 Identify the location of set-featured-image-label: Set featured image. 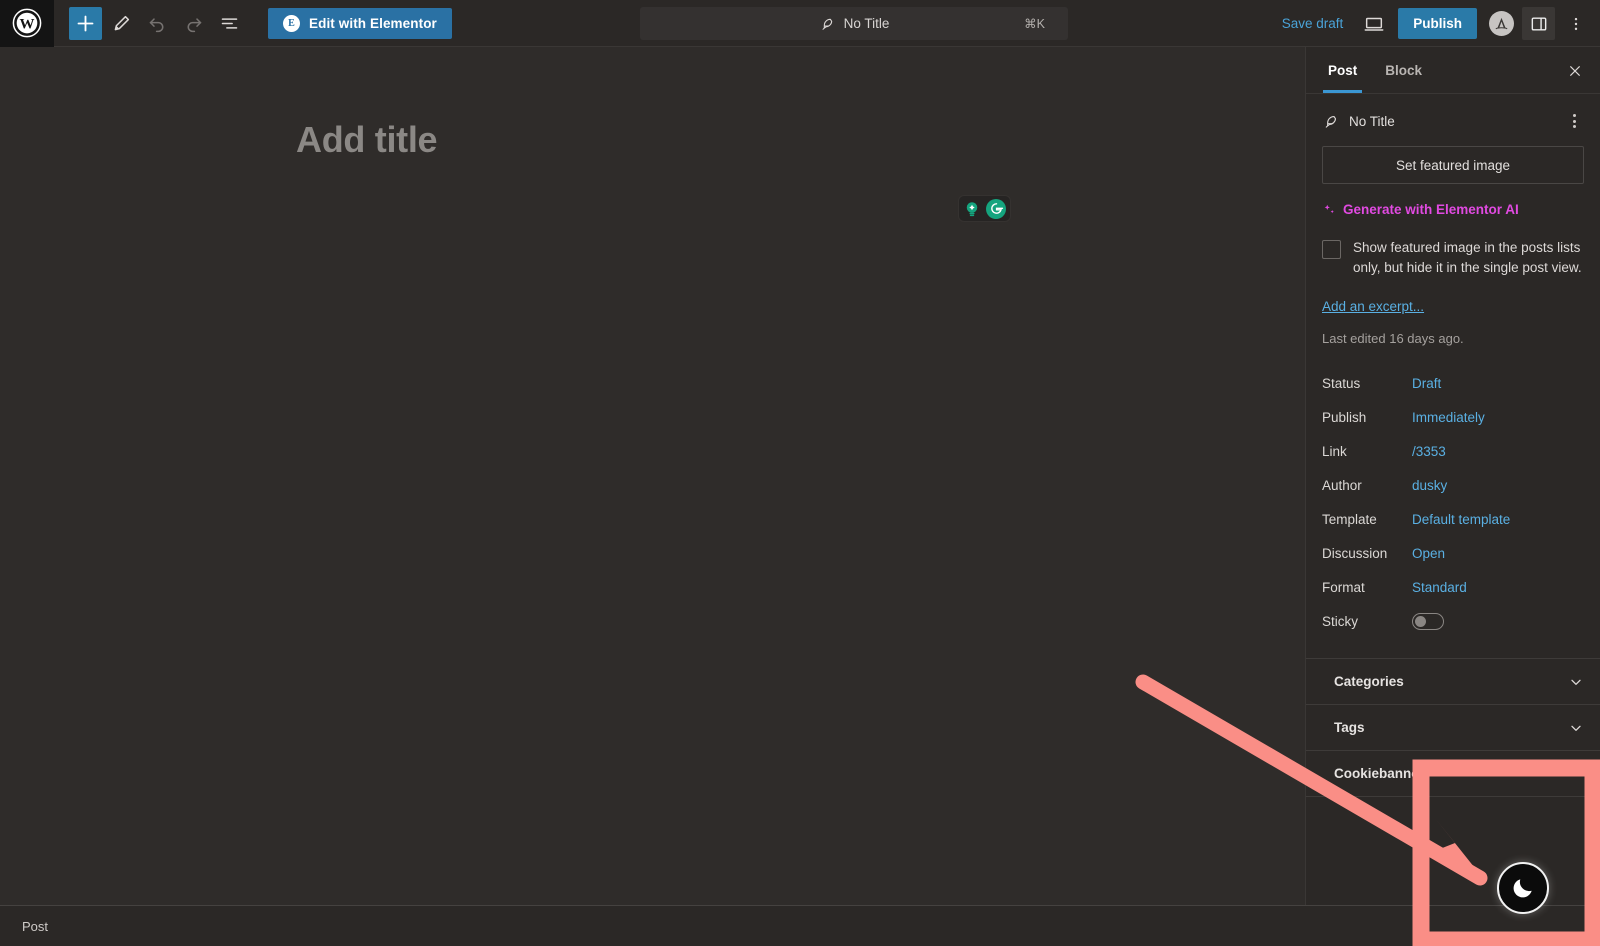
(1453, 165).